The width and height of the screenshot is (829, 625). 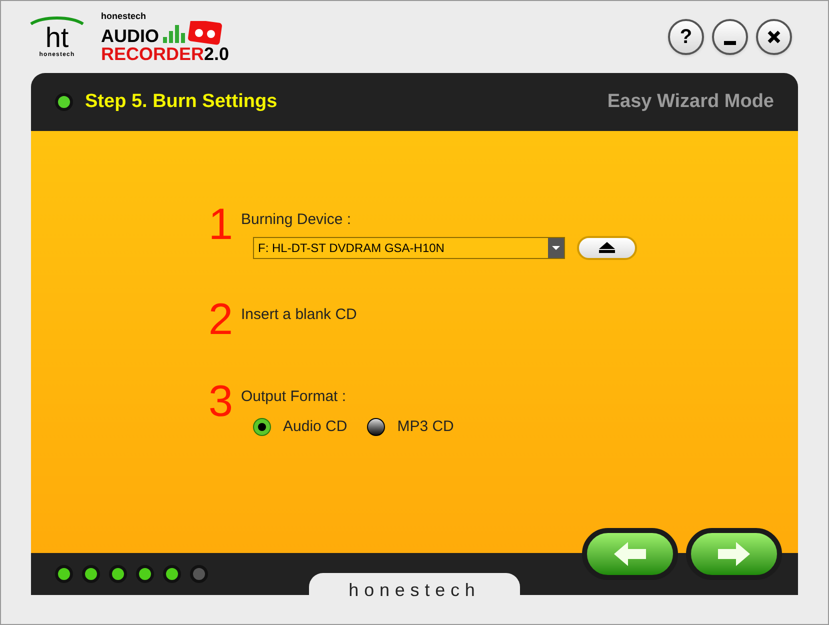 I want to click on eject-button, so click(x=607, y=248).